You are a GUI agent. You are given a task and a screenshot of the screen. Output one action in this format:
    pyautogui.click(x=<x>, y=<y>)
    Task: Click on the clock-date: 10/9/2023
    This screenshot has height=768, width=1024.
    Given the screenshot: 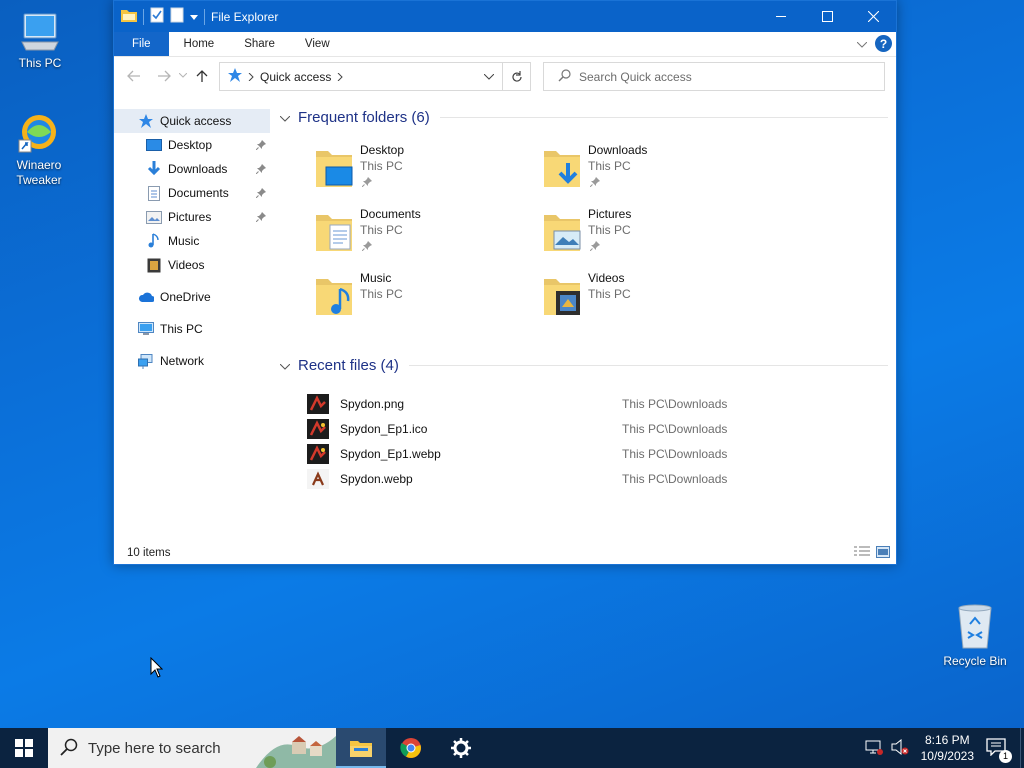 What is the action you would take?
    pyautogui.click(x=947, y=756)
    